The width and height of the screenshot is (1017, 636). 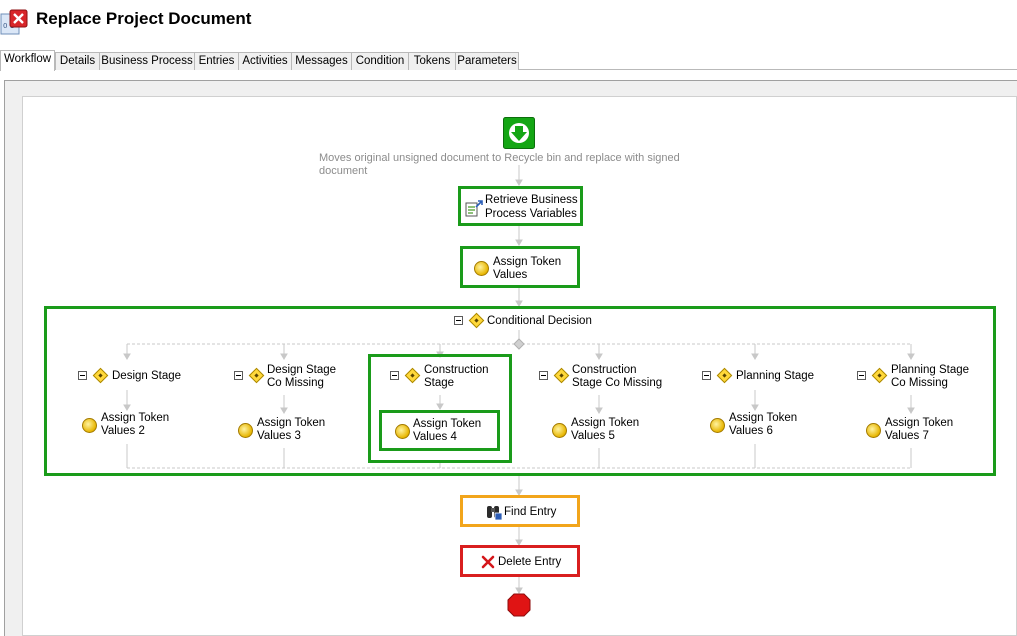 What do you see at coordinates (617, 383) in the screenshot?
I see `branch-construction-stage-co-missing-label: Stage Co Missing` at bounding box center [617, 383].